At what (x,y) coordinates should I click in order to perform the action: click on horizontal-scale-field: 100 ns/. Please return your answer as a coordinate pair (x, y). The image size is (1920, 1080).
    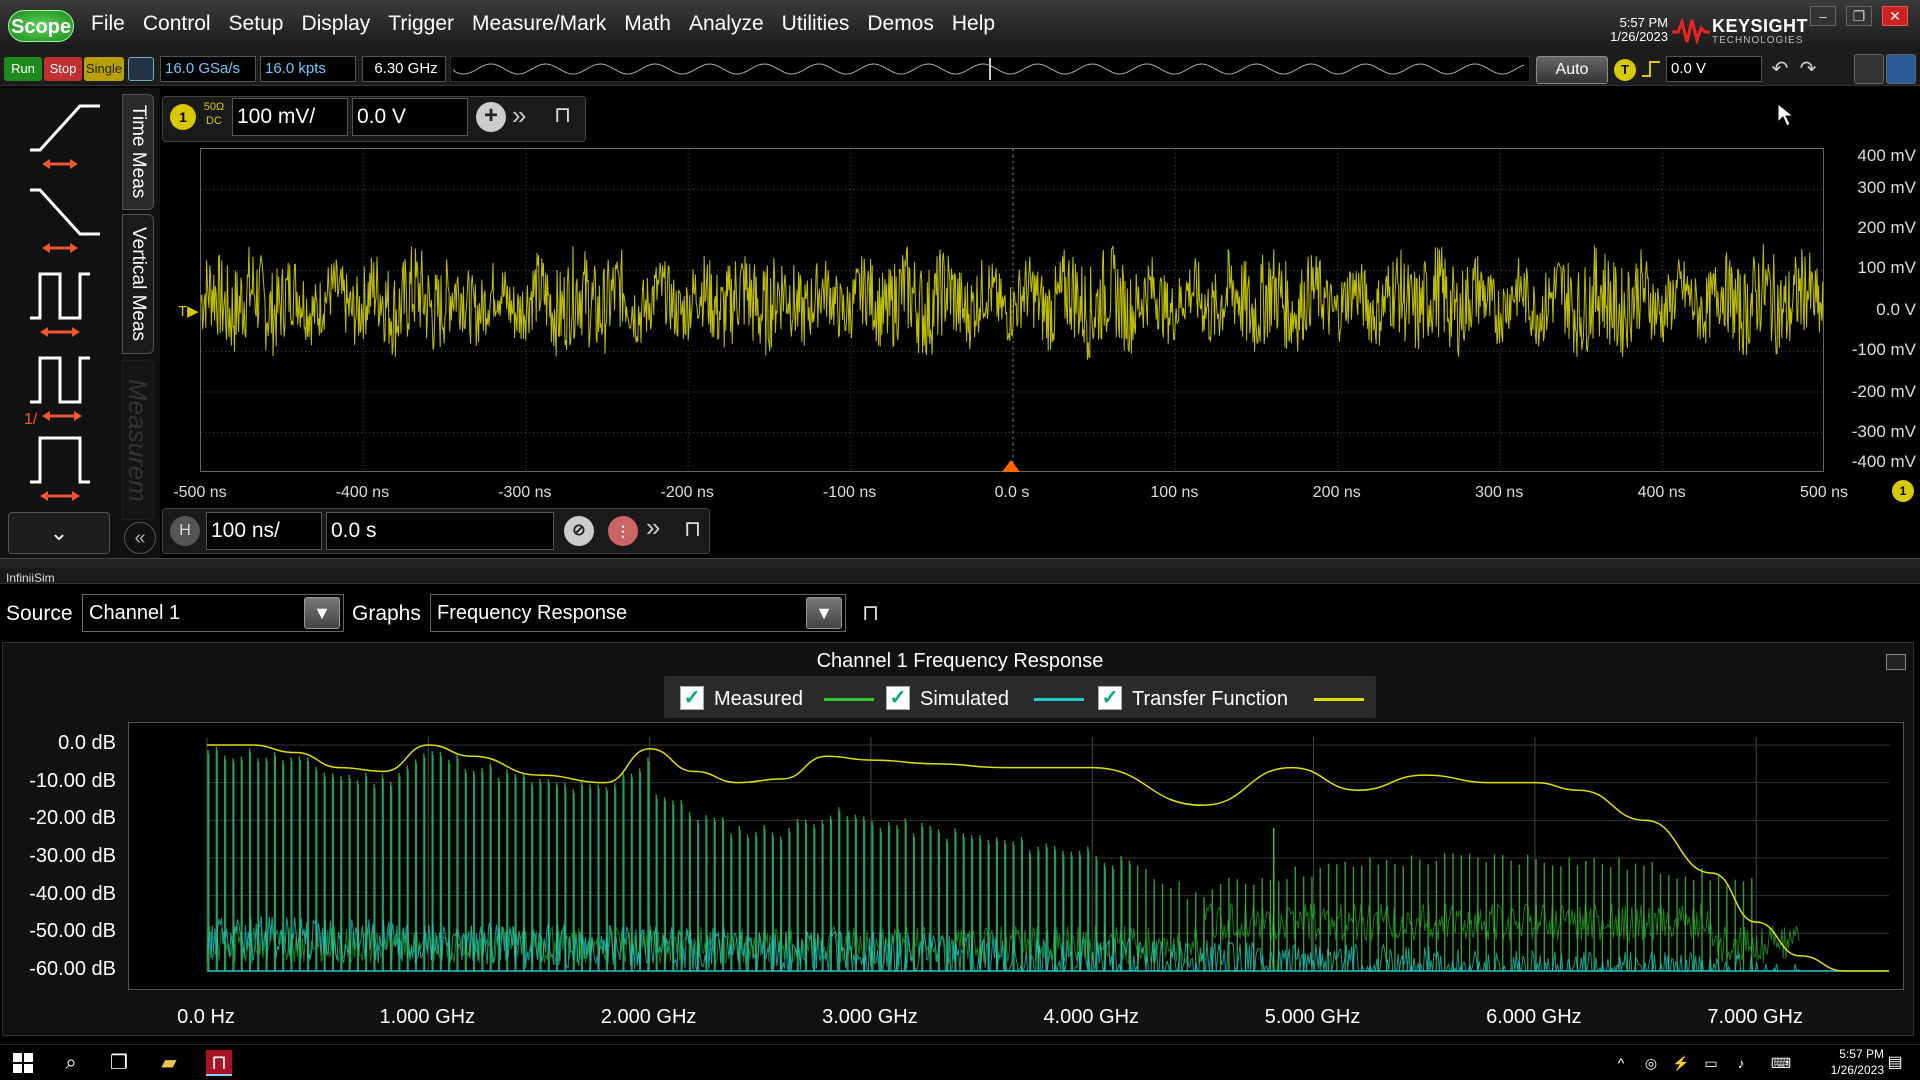
    Looking at the image, I should click on (264, 531).